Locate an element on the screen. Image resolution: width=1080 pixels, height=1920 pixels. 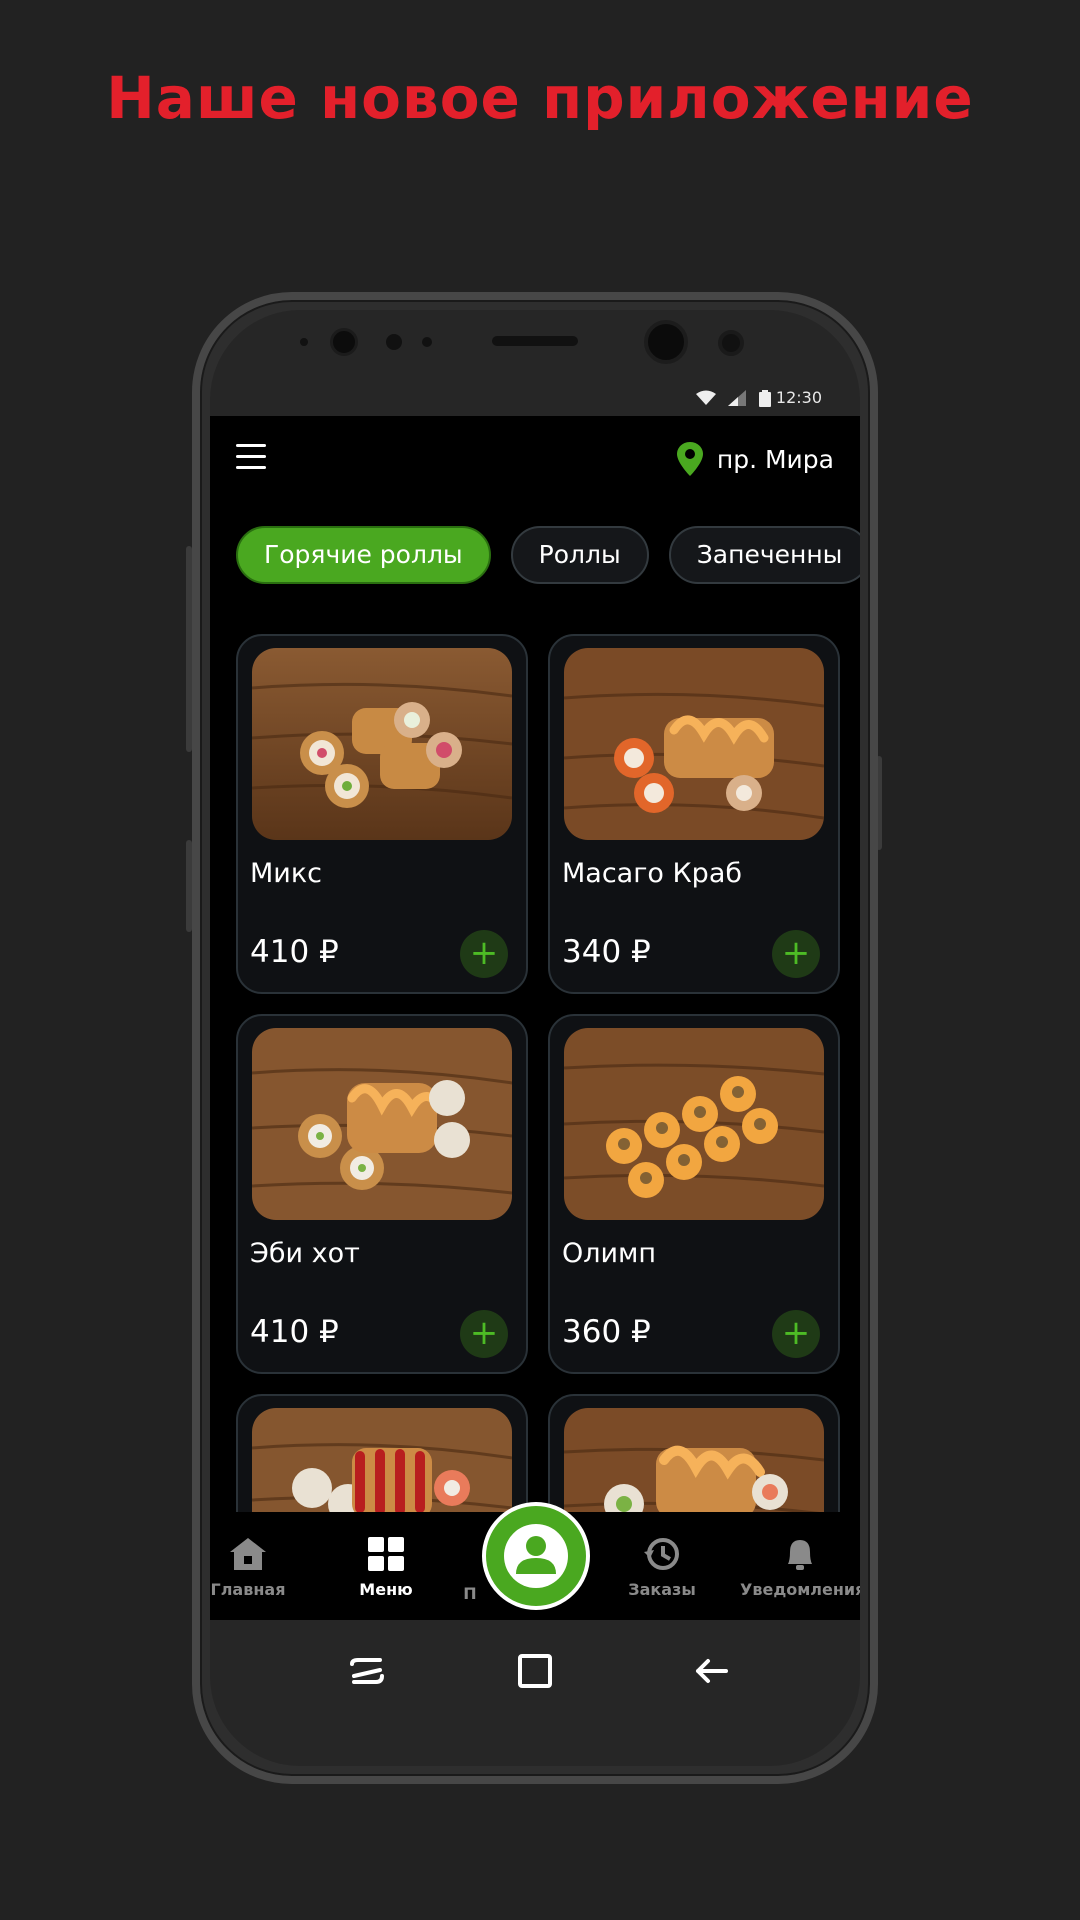
location-selector: пр. Мира is located at coordinates (755, 459).